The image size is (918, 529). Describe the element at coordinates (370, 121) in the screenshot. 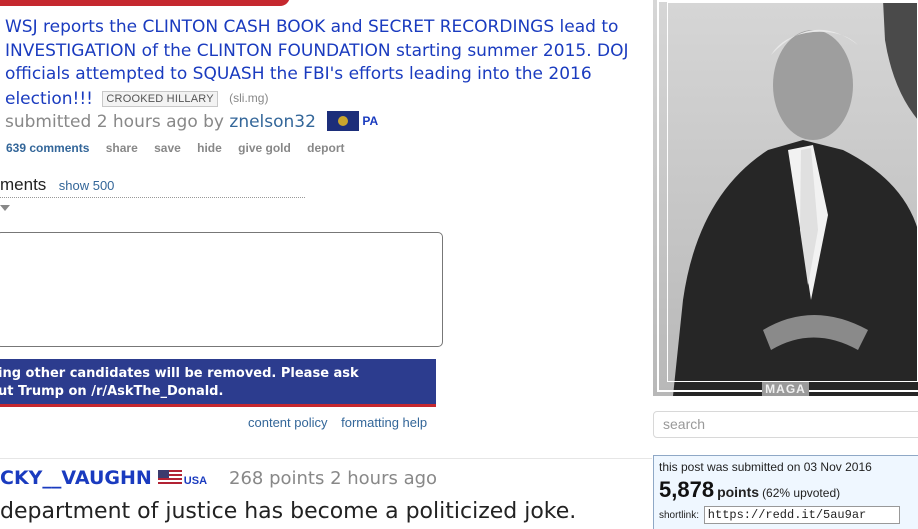

I see `author-flair-label: PA` at that location.